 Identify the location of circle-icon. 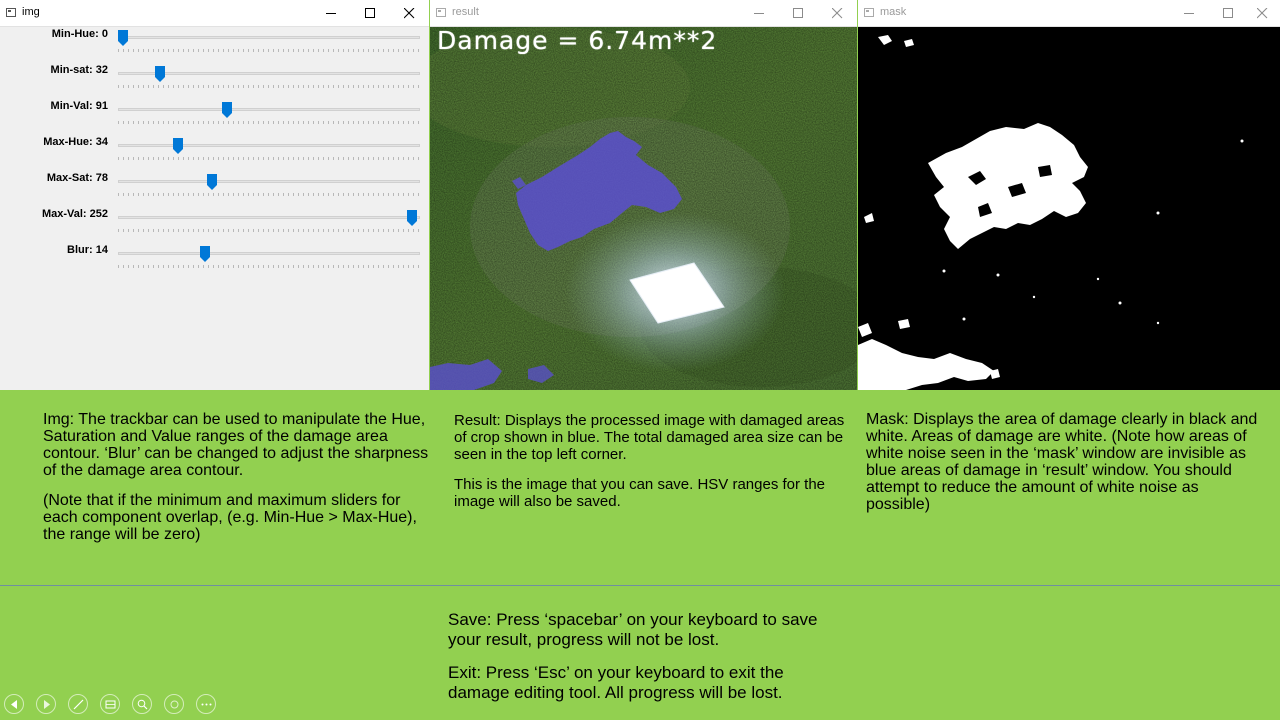
(174, 704).